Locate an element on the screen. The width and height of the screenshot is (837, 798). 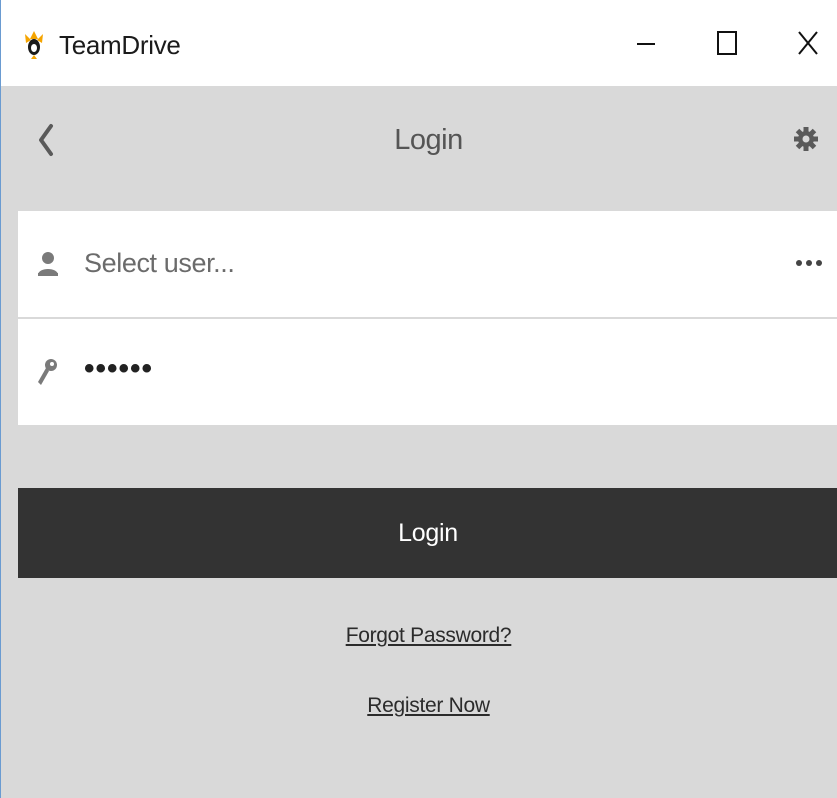
maximize-button is located at coordinates (727, 43).